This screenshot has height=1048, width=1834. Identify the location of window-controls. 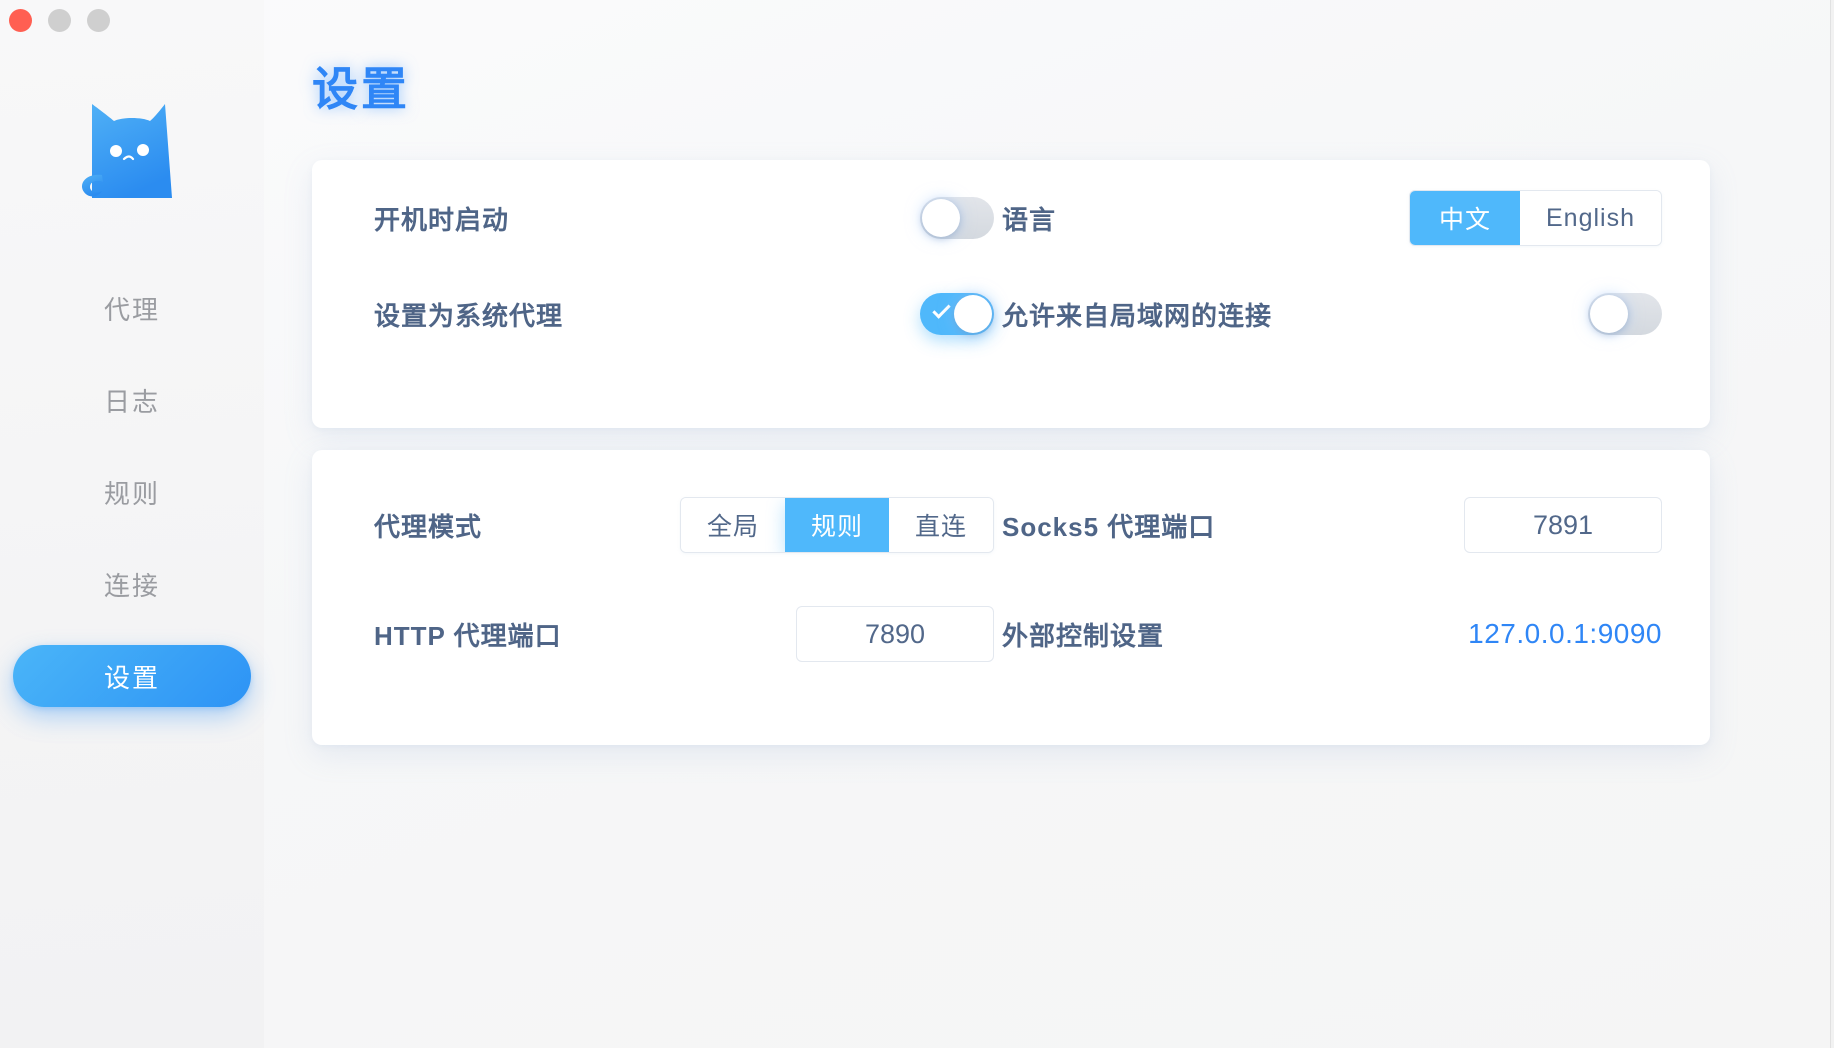
(59, 20).